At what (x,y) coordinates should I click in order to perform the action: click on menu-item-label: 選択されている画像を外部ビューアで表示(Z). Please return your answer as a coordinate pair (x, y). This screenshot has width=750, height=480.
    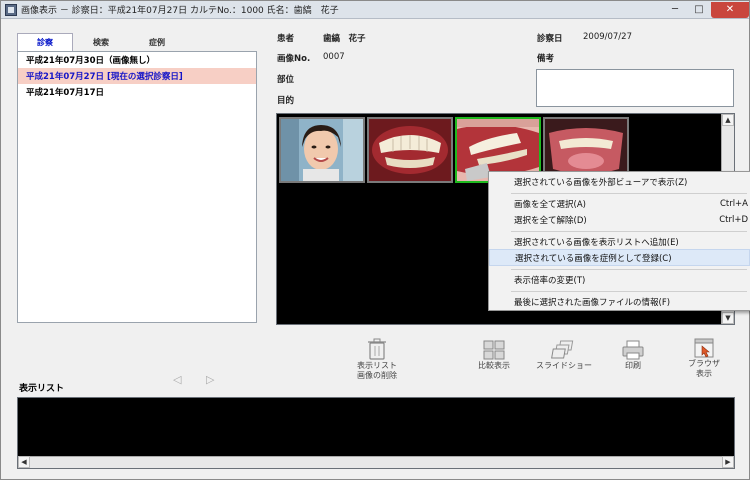
    Looking at the image, I should click on (601, 182).